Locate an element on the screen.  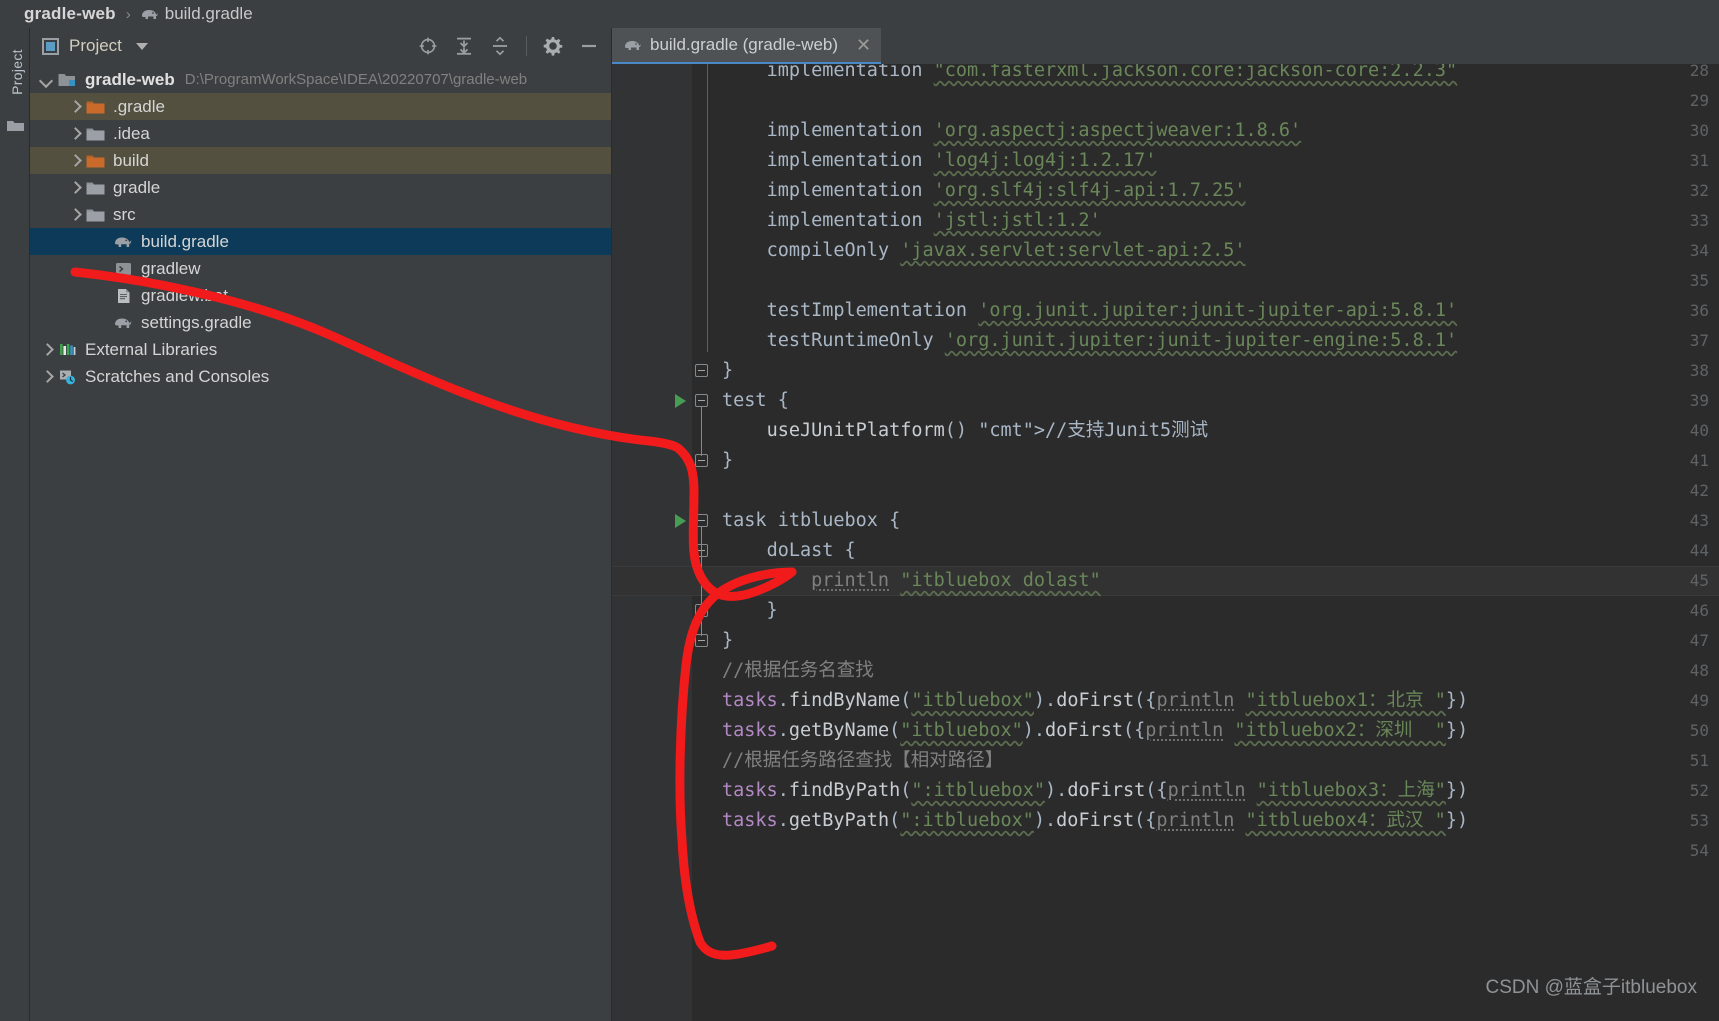
collapse-all-icon is located at coordinates (500, 46).